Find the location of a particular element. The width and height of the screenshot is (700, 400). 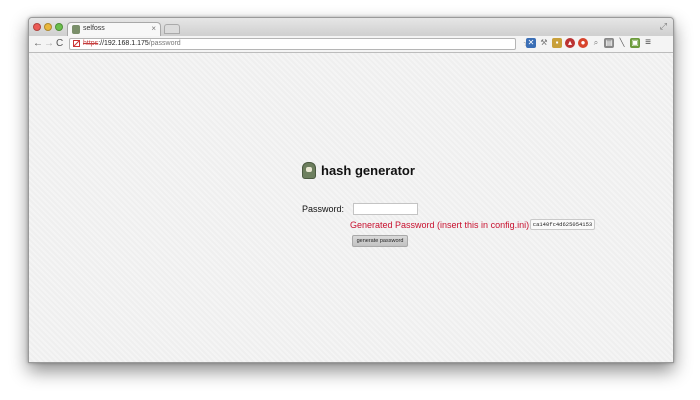

tab-title: selfoss is located at coordinates (94, 28).